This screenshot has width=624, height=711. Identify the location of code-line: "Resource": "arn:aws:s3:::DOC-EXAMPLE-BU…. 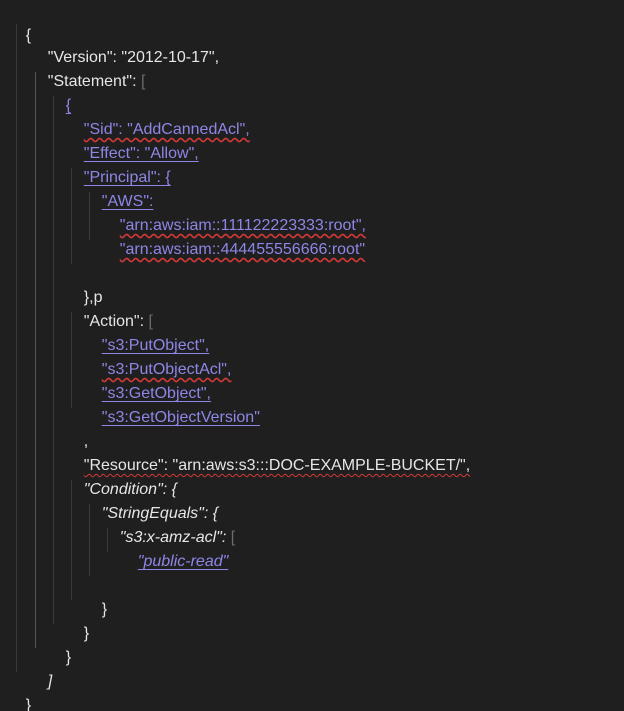
(268, 452).